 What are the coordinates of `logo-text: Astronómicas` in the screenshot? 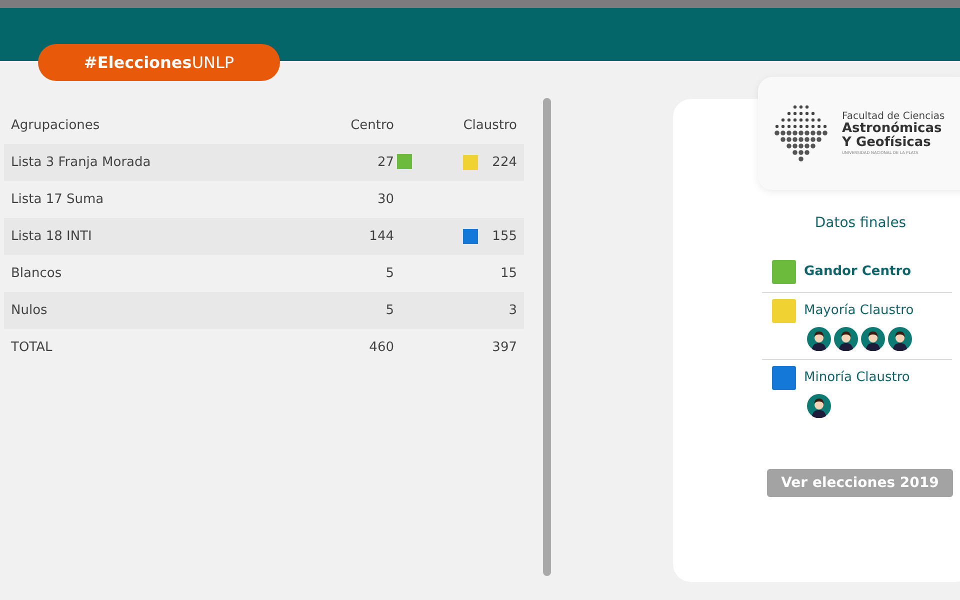 It's located at (892, 129).